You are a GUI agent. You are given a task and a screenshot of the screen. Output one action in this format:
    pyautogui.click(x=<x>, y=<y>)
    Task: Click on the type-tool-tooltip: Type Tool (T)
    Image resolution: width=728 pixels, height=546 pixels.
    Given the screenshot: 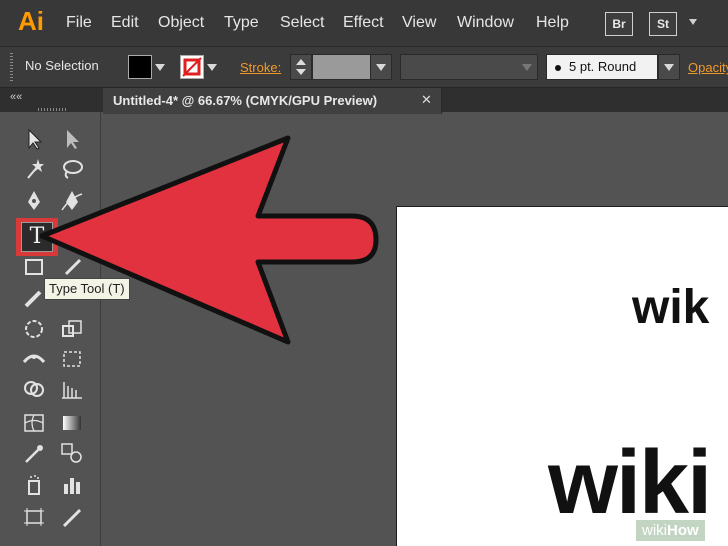 What is the action you would take?
    pyautogui.click(x=87, y=289)
    